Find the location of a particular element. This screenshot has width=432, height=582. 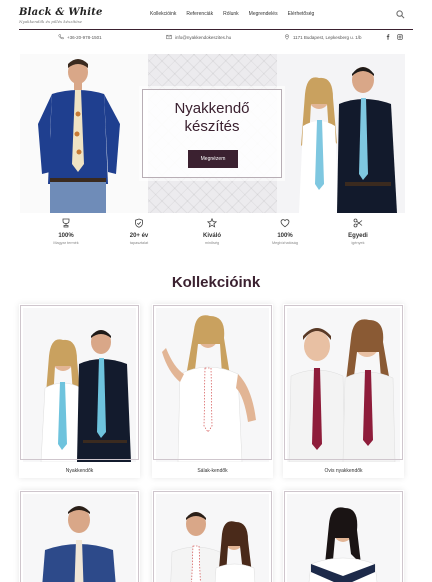

collection-label: Sálak-kendők is located at coordinates (212, 471).